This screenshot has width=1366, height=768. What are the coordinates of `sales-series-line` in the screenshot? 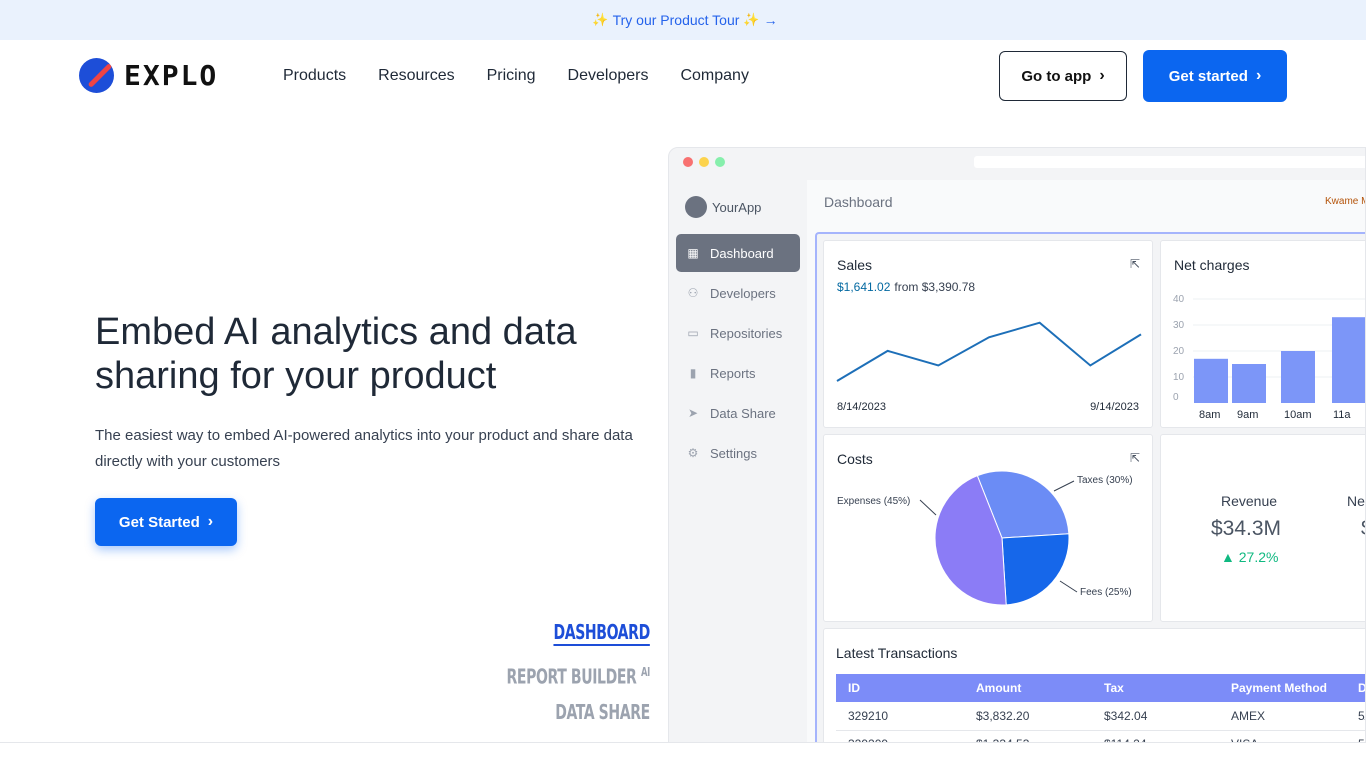 It's located at (989, 351).